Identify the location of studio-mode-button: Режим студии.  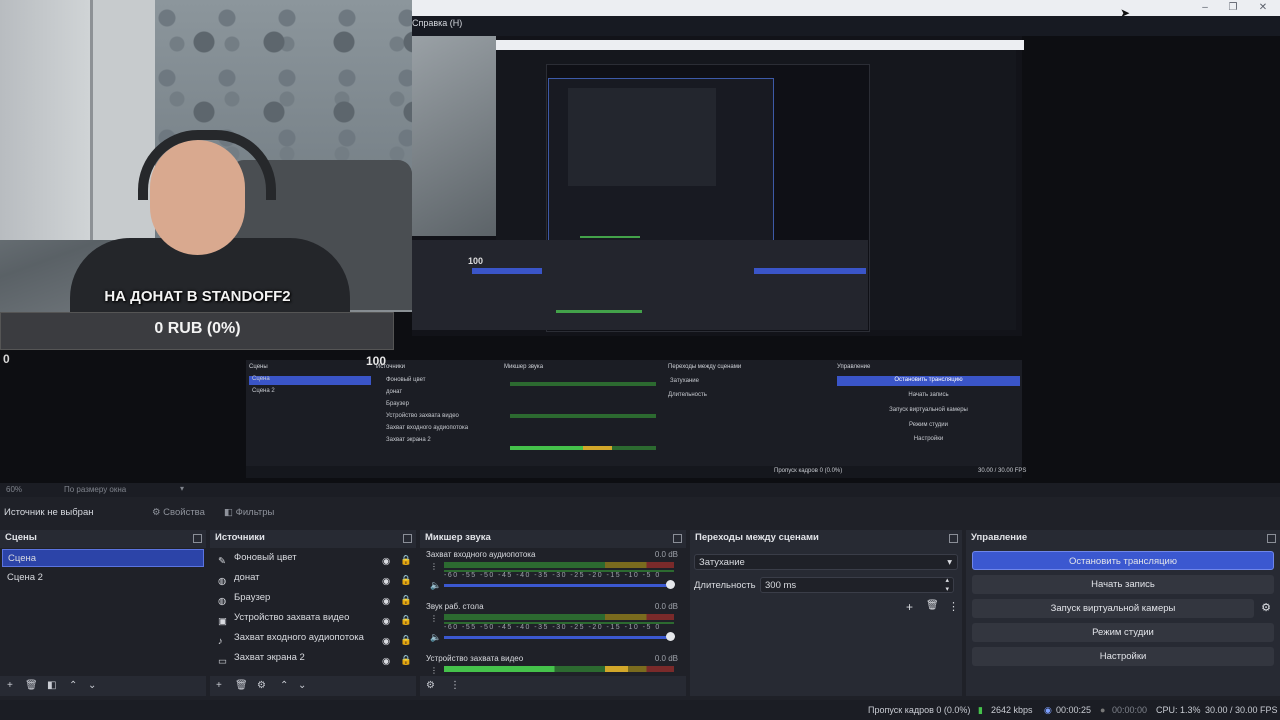
(1123, 632).